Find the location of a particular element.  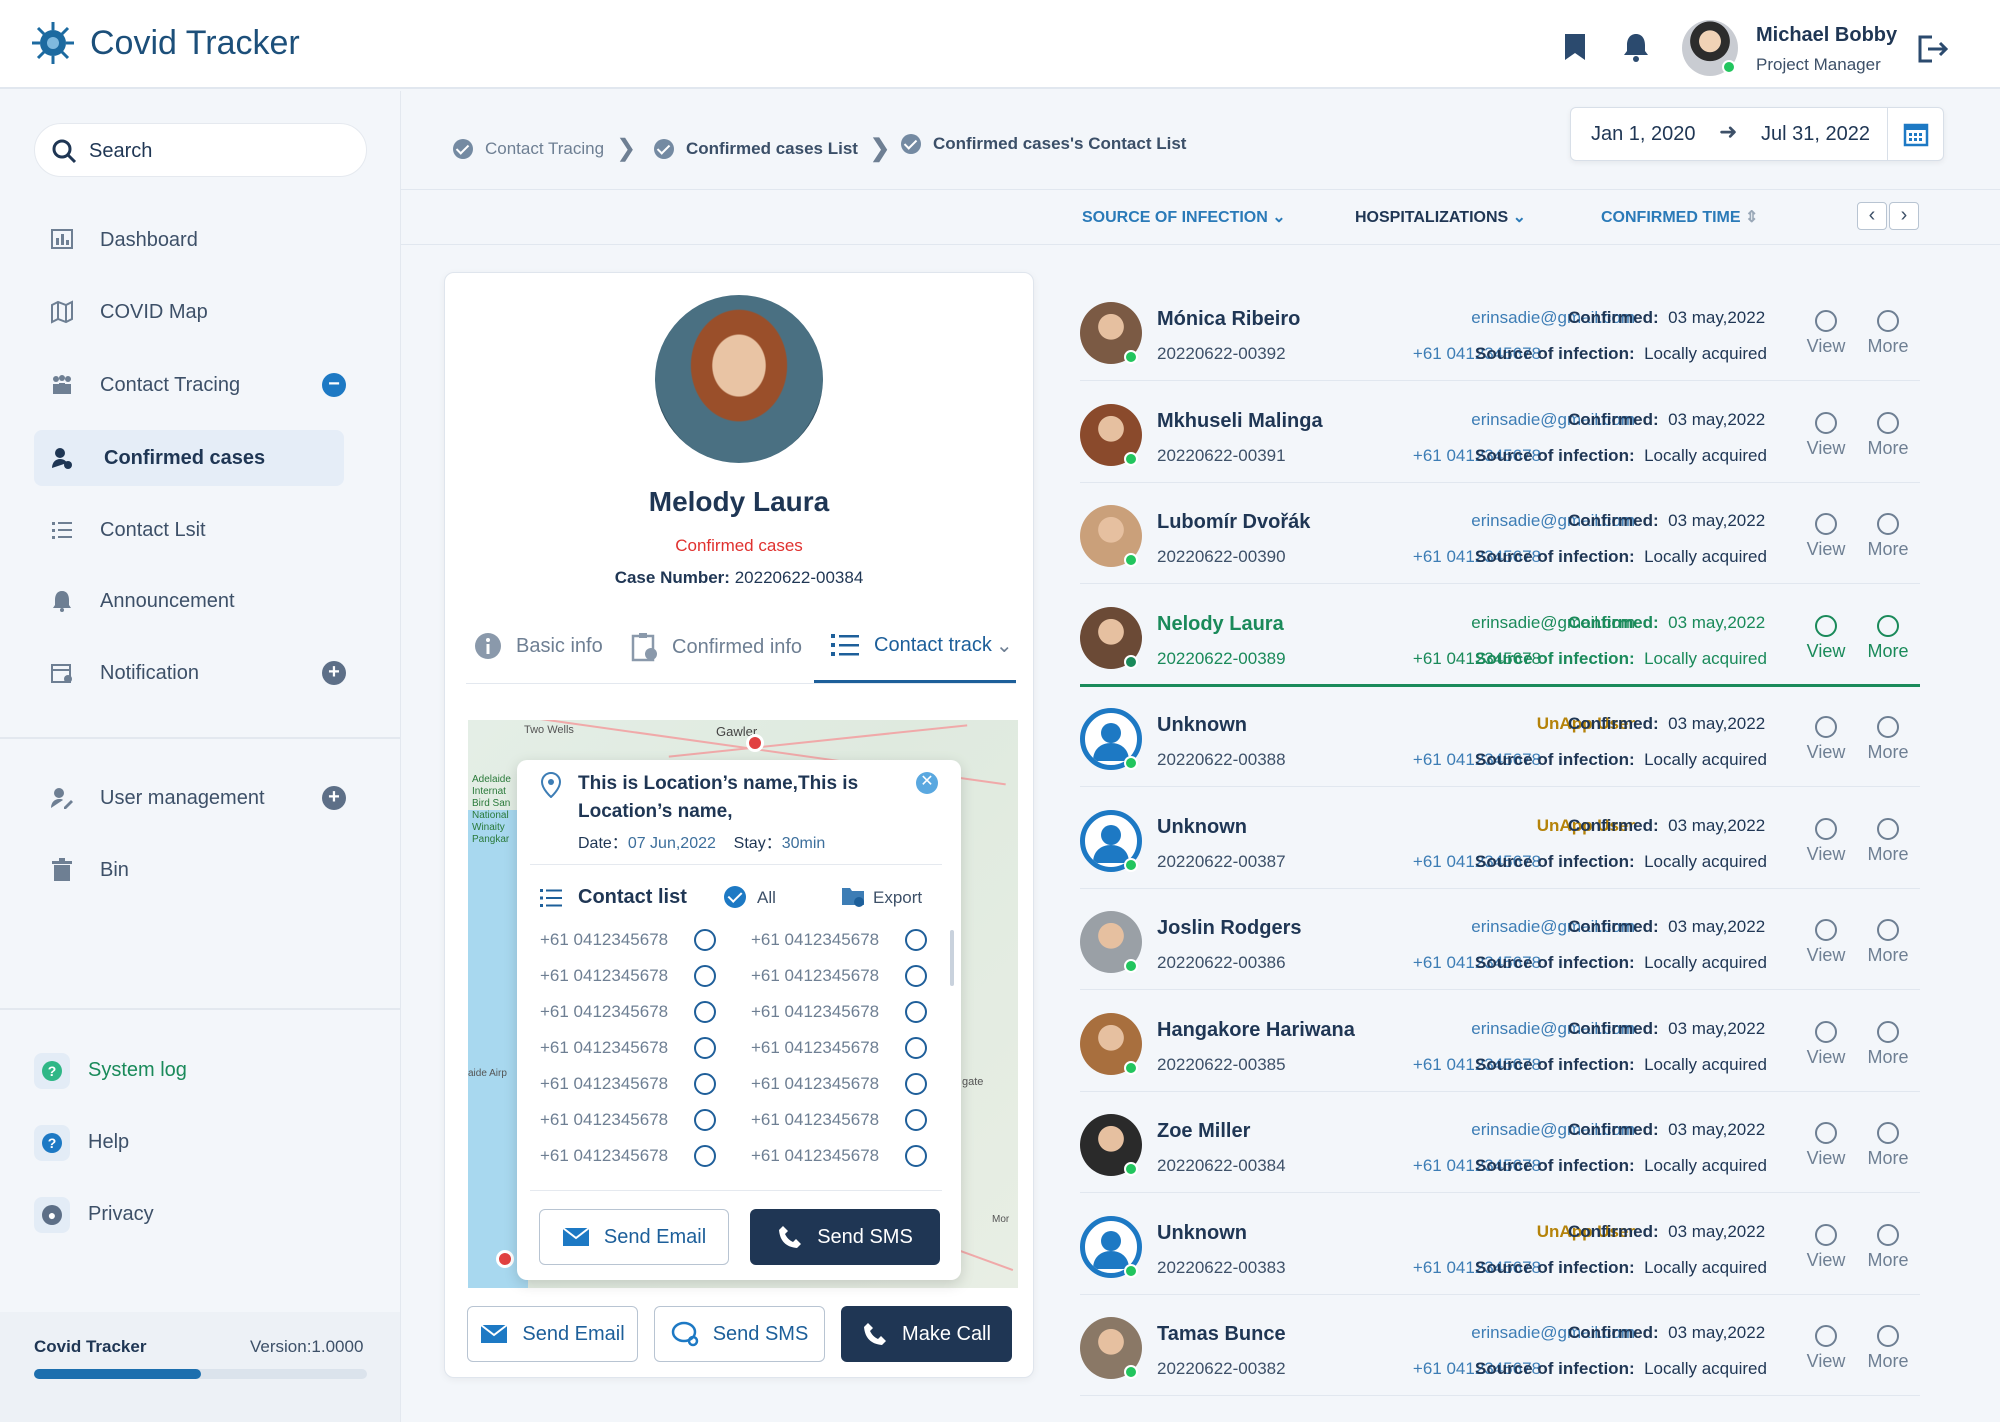

send-sms-button: Send SMS is located at coordinates (739, 1334).